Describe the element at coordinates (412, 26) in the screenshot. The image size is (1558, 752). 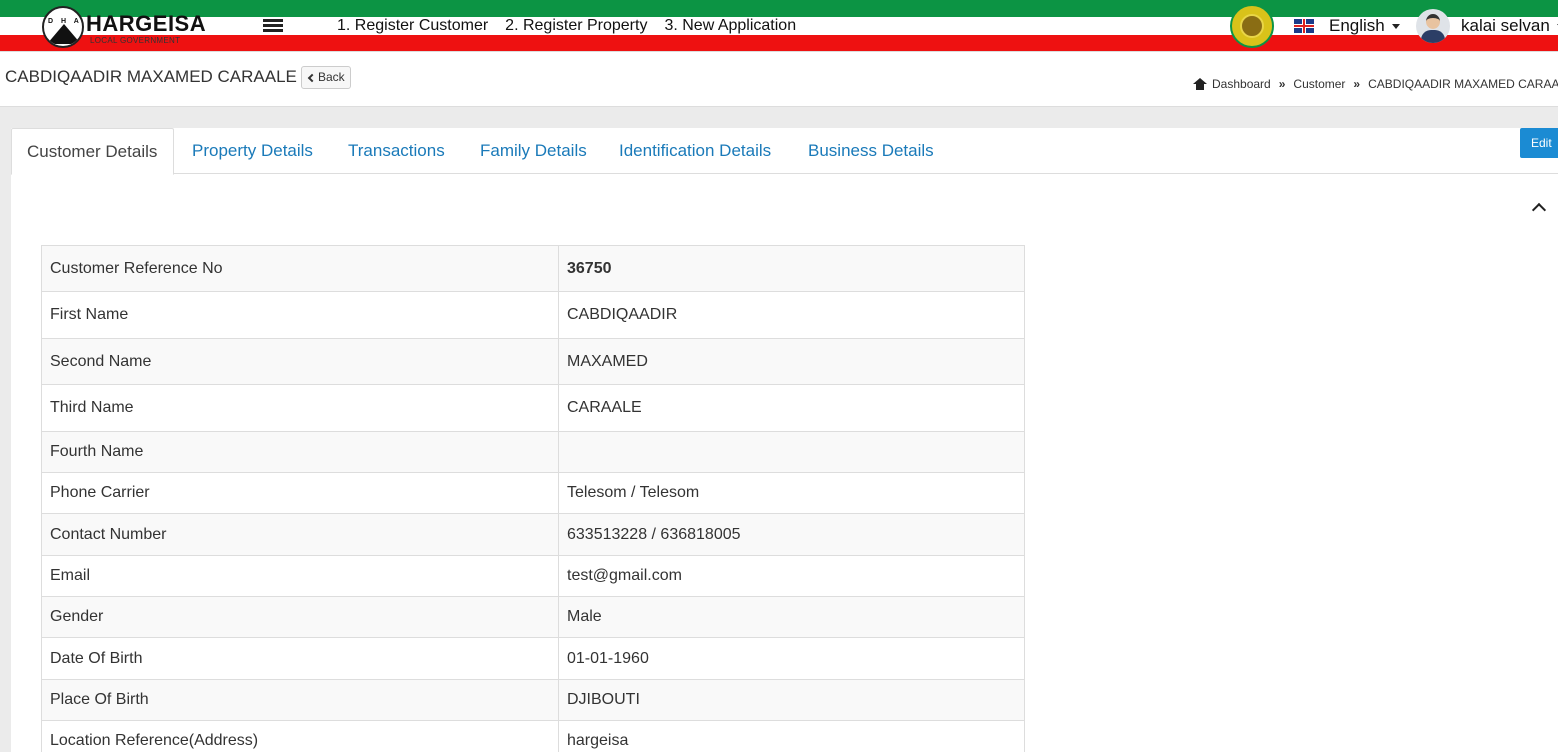
I see `nav-register-customer: 1. Register Customer` at that location.